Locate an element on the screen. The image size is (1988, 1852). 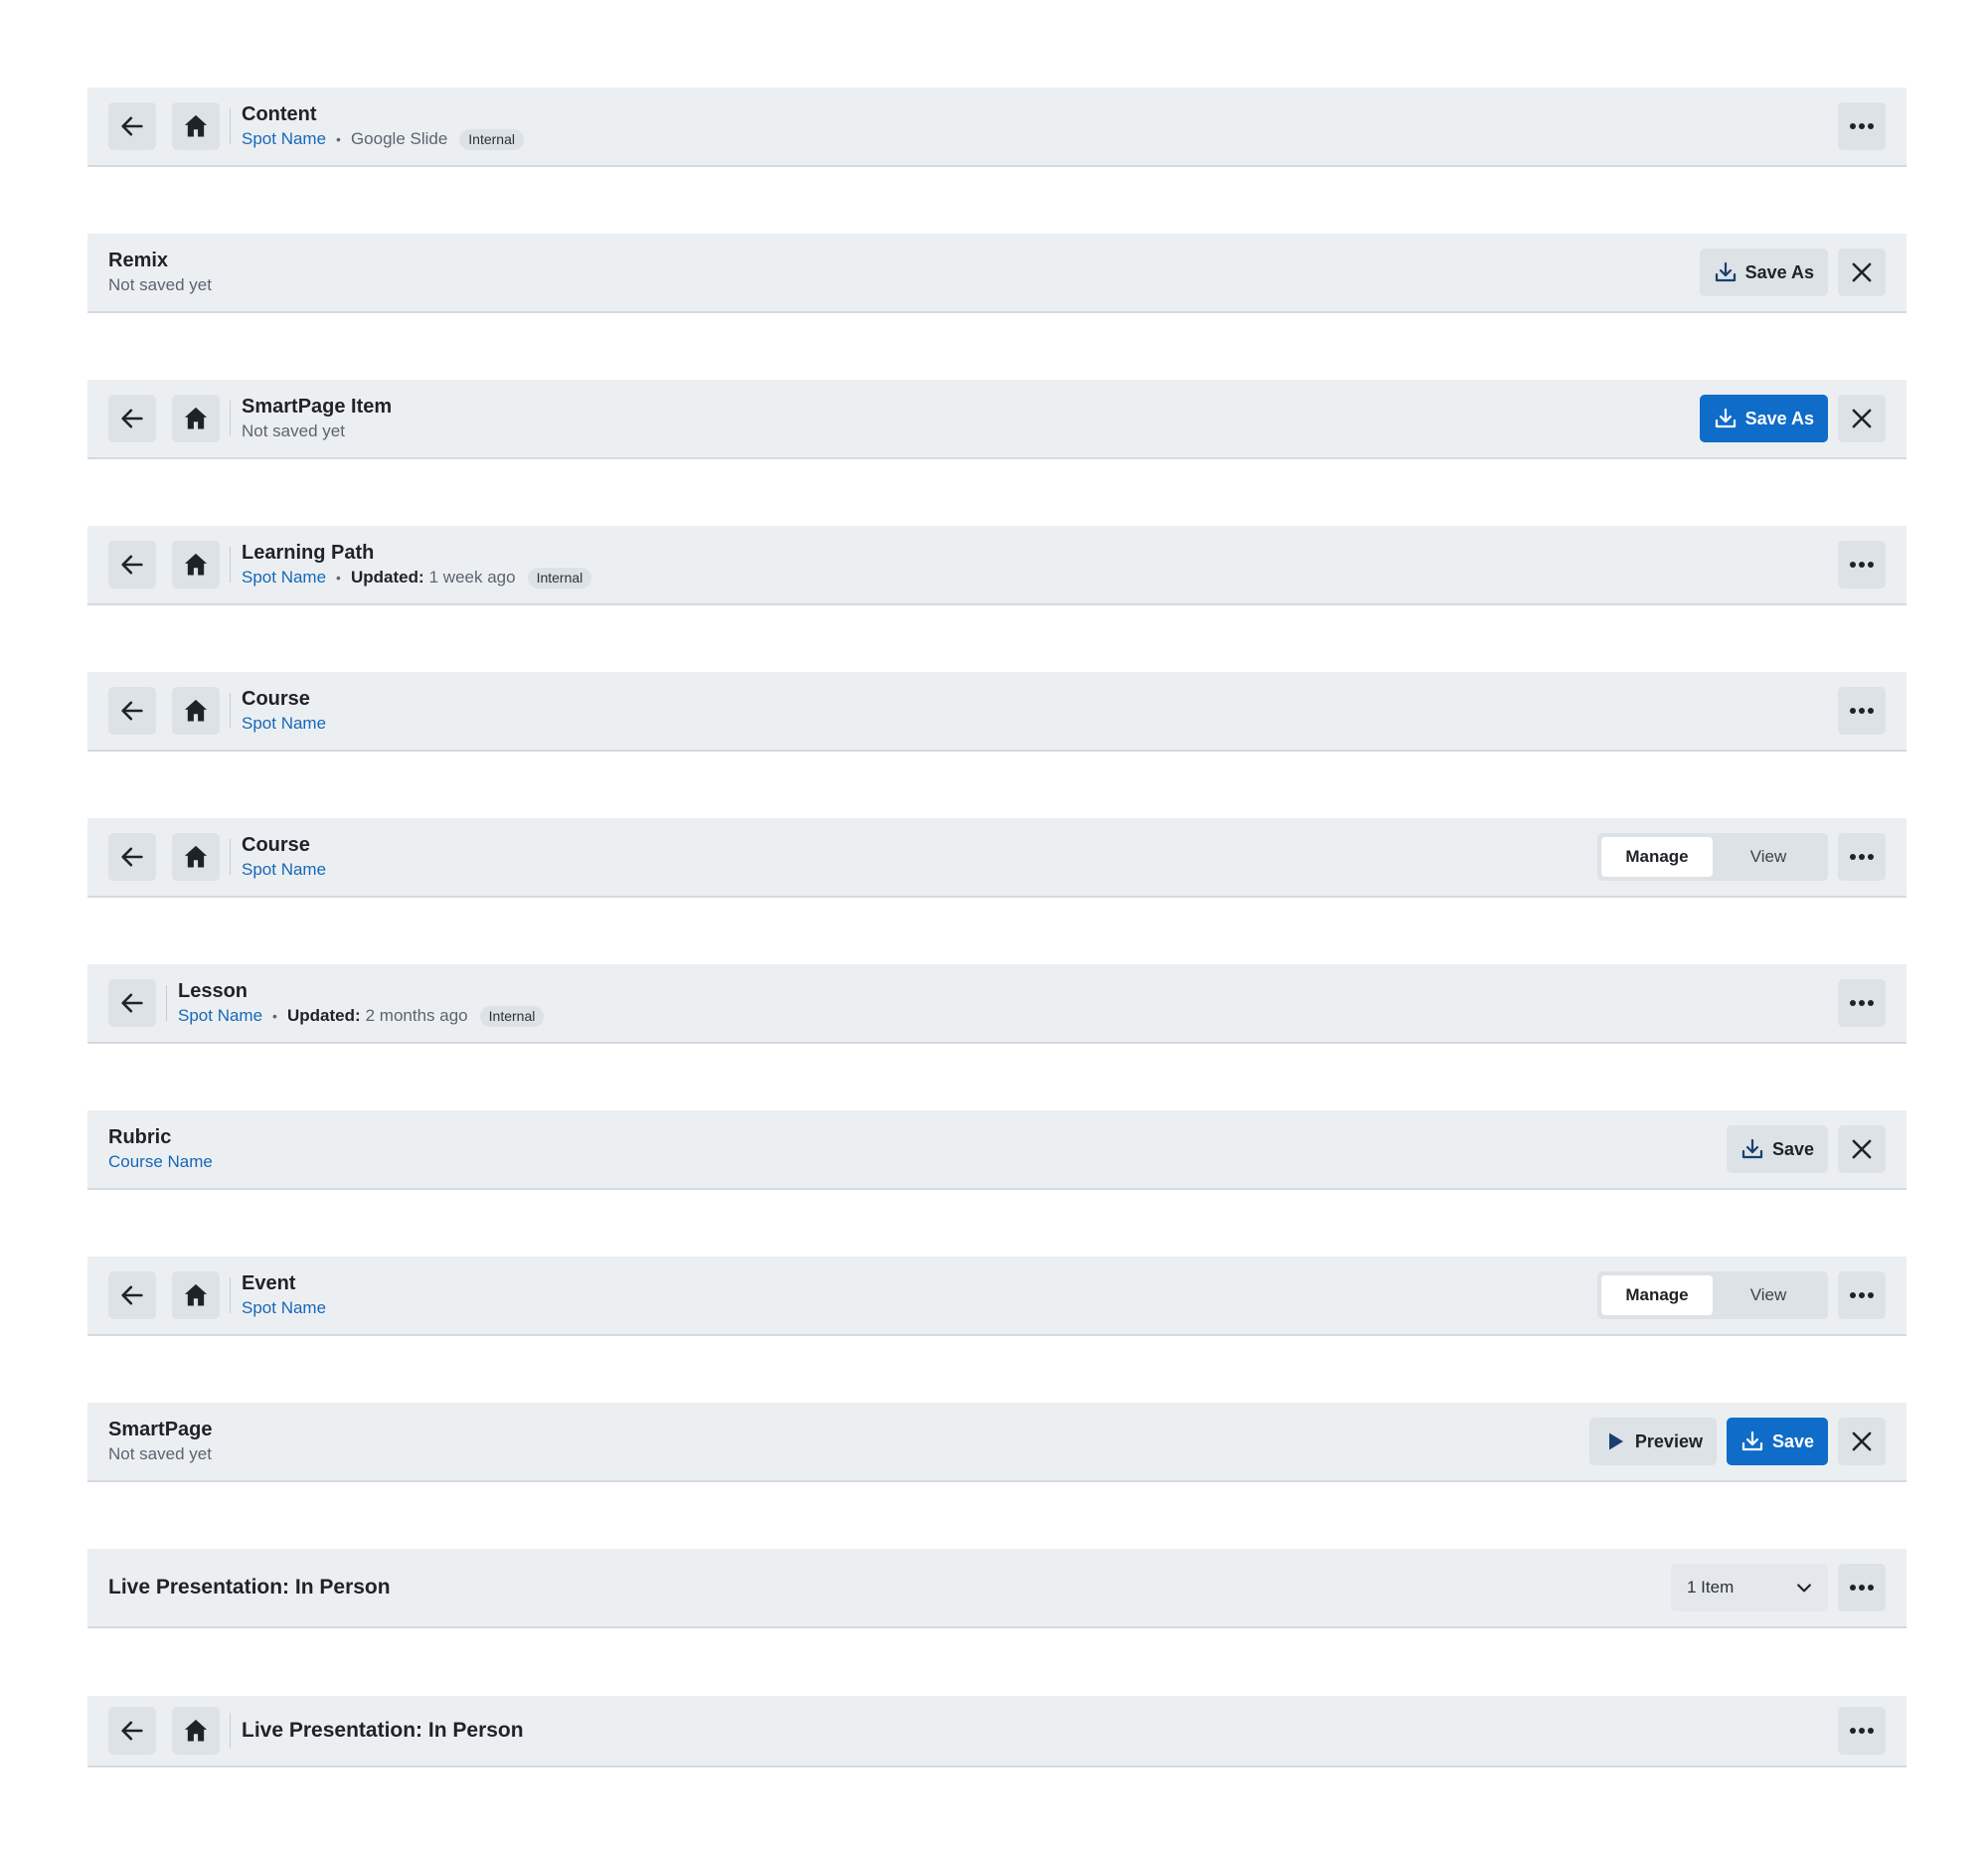
item-count-dropdown: 1 Item is located at coordinates (1749, 1587).